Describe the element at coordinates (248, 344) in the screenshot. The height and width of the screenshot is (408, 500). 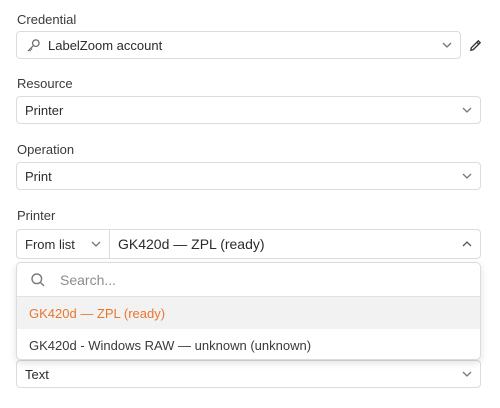
I see `printer-option: GK420d - Windows RAW — unknown (unknown)` at that location.